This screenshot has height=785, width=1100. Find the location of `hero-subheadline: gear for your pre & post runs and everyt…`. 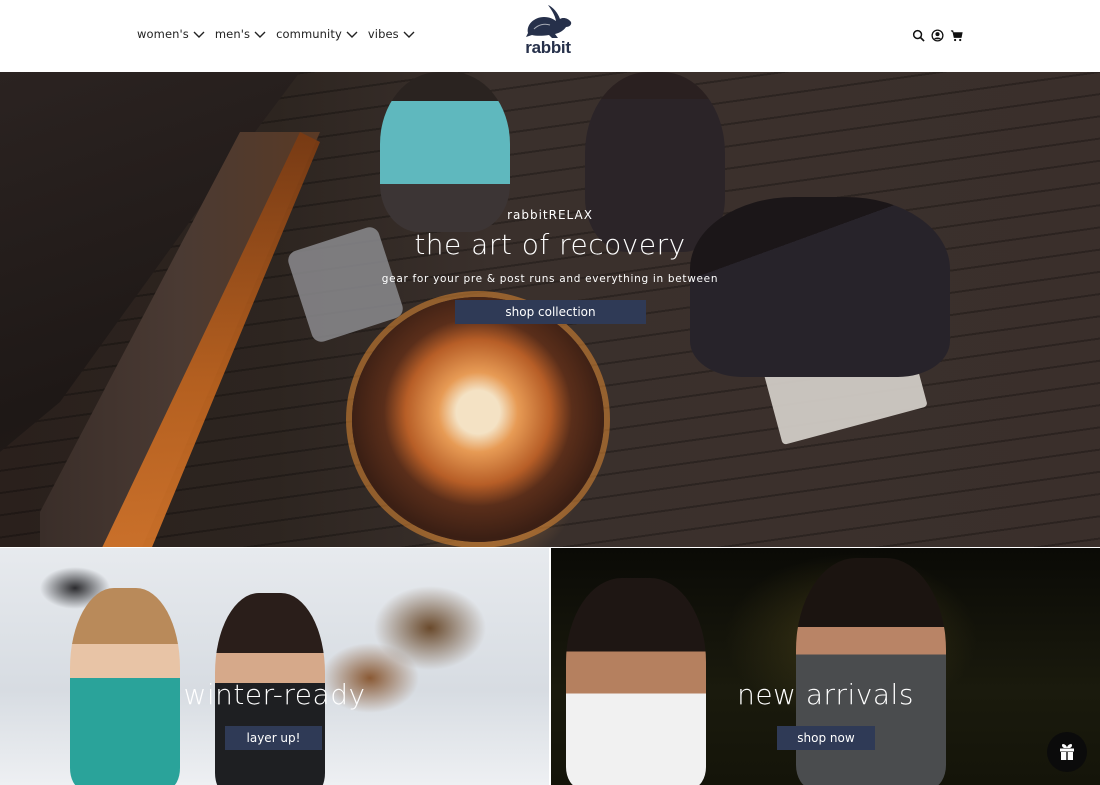

hero-subheadline: gear for your pre & post runs and everyt… is located at coordinates (550, 279).